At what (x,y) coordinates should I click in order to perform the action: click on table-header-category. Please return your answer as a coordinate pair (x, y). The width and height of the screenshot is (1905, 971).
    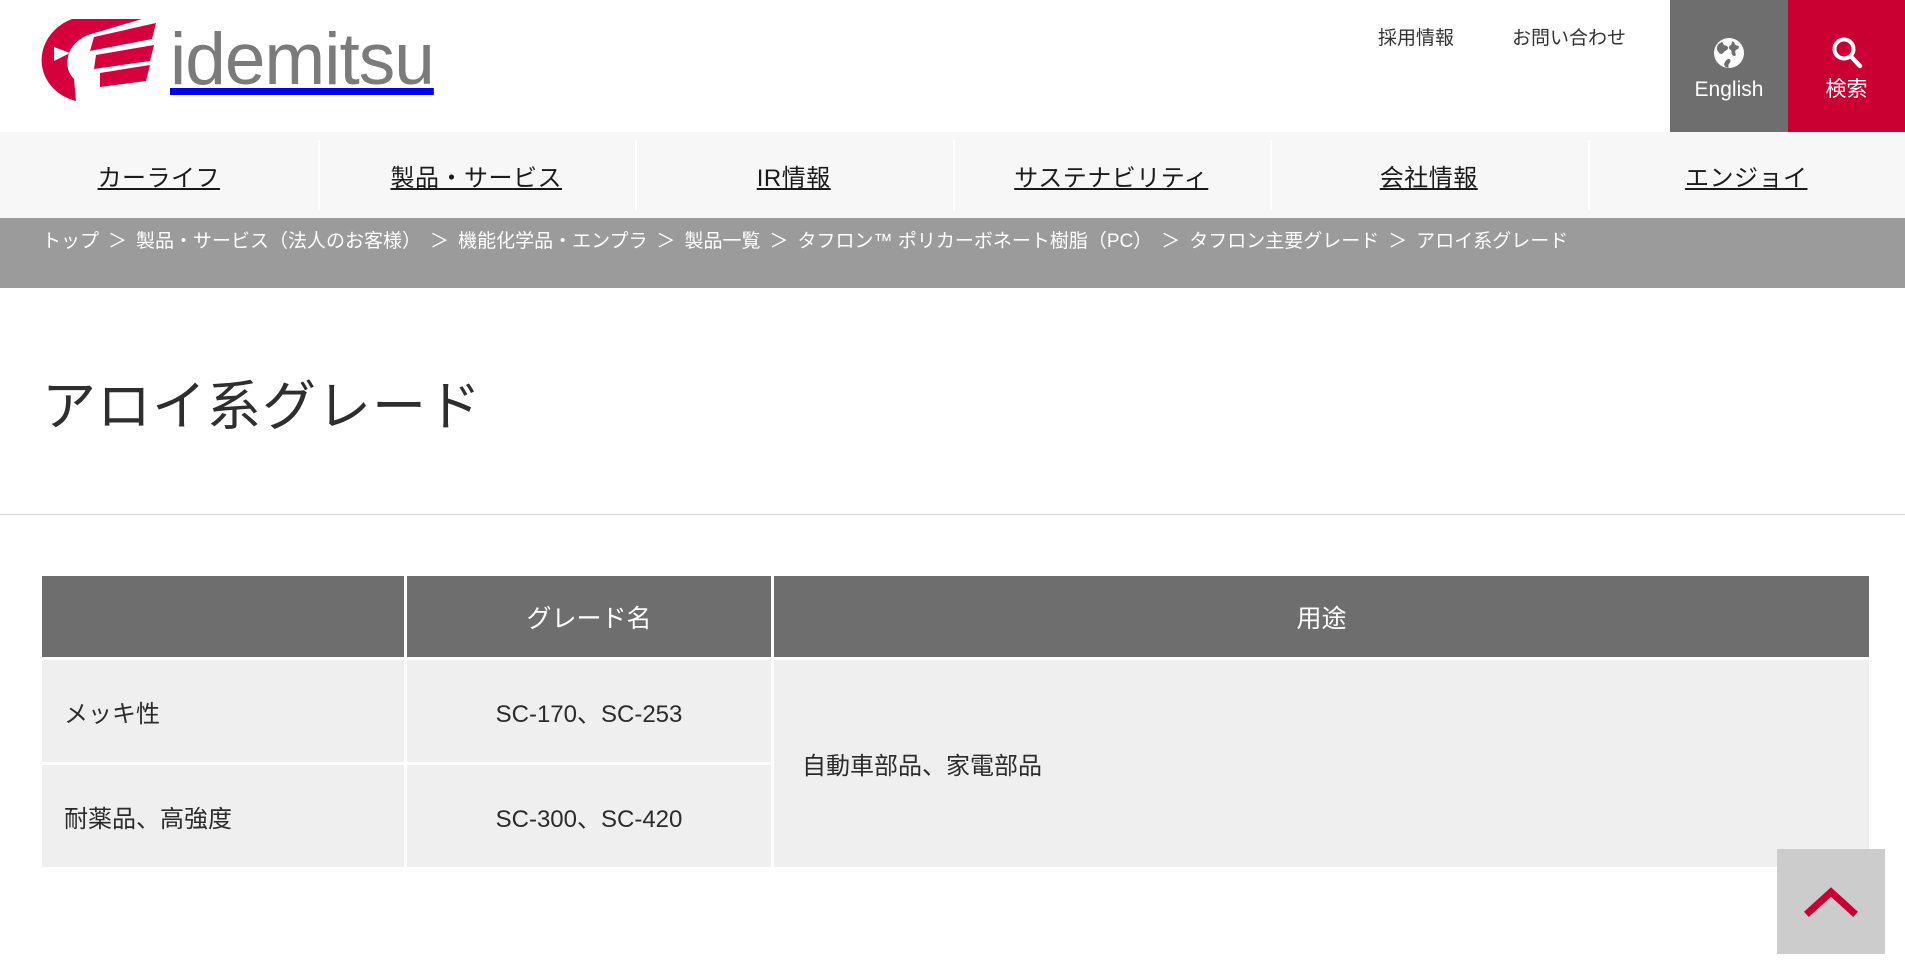
    Looking at the image, I should click on (223, 616).